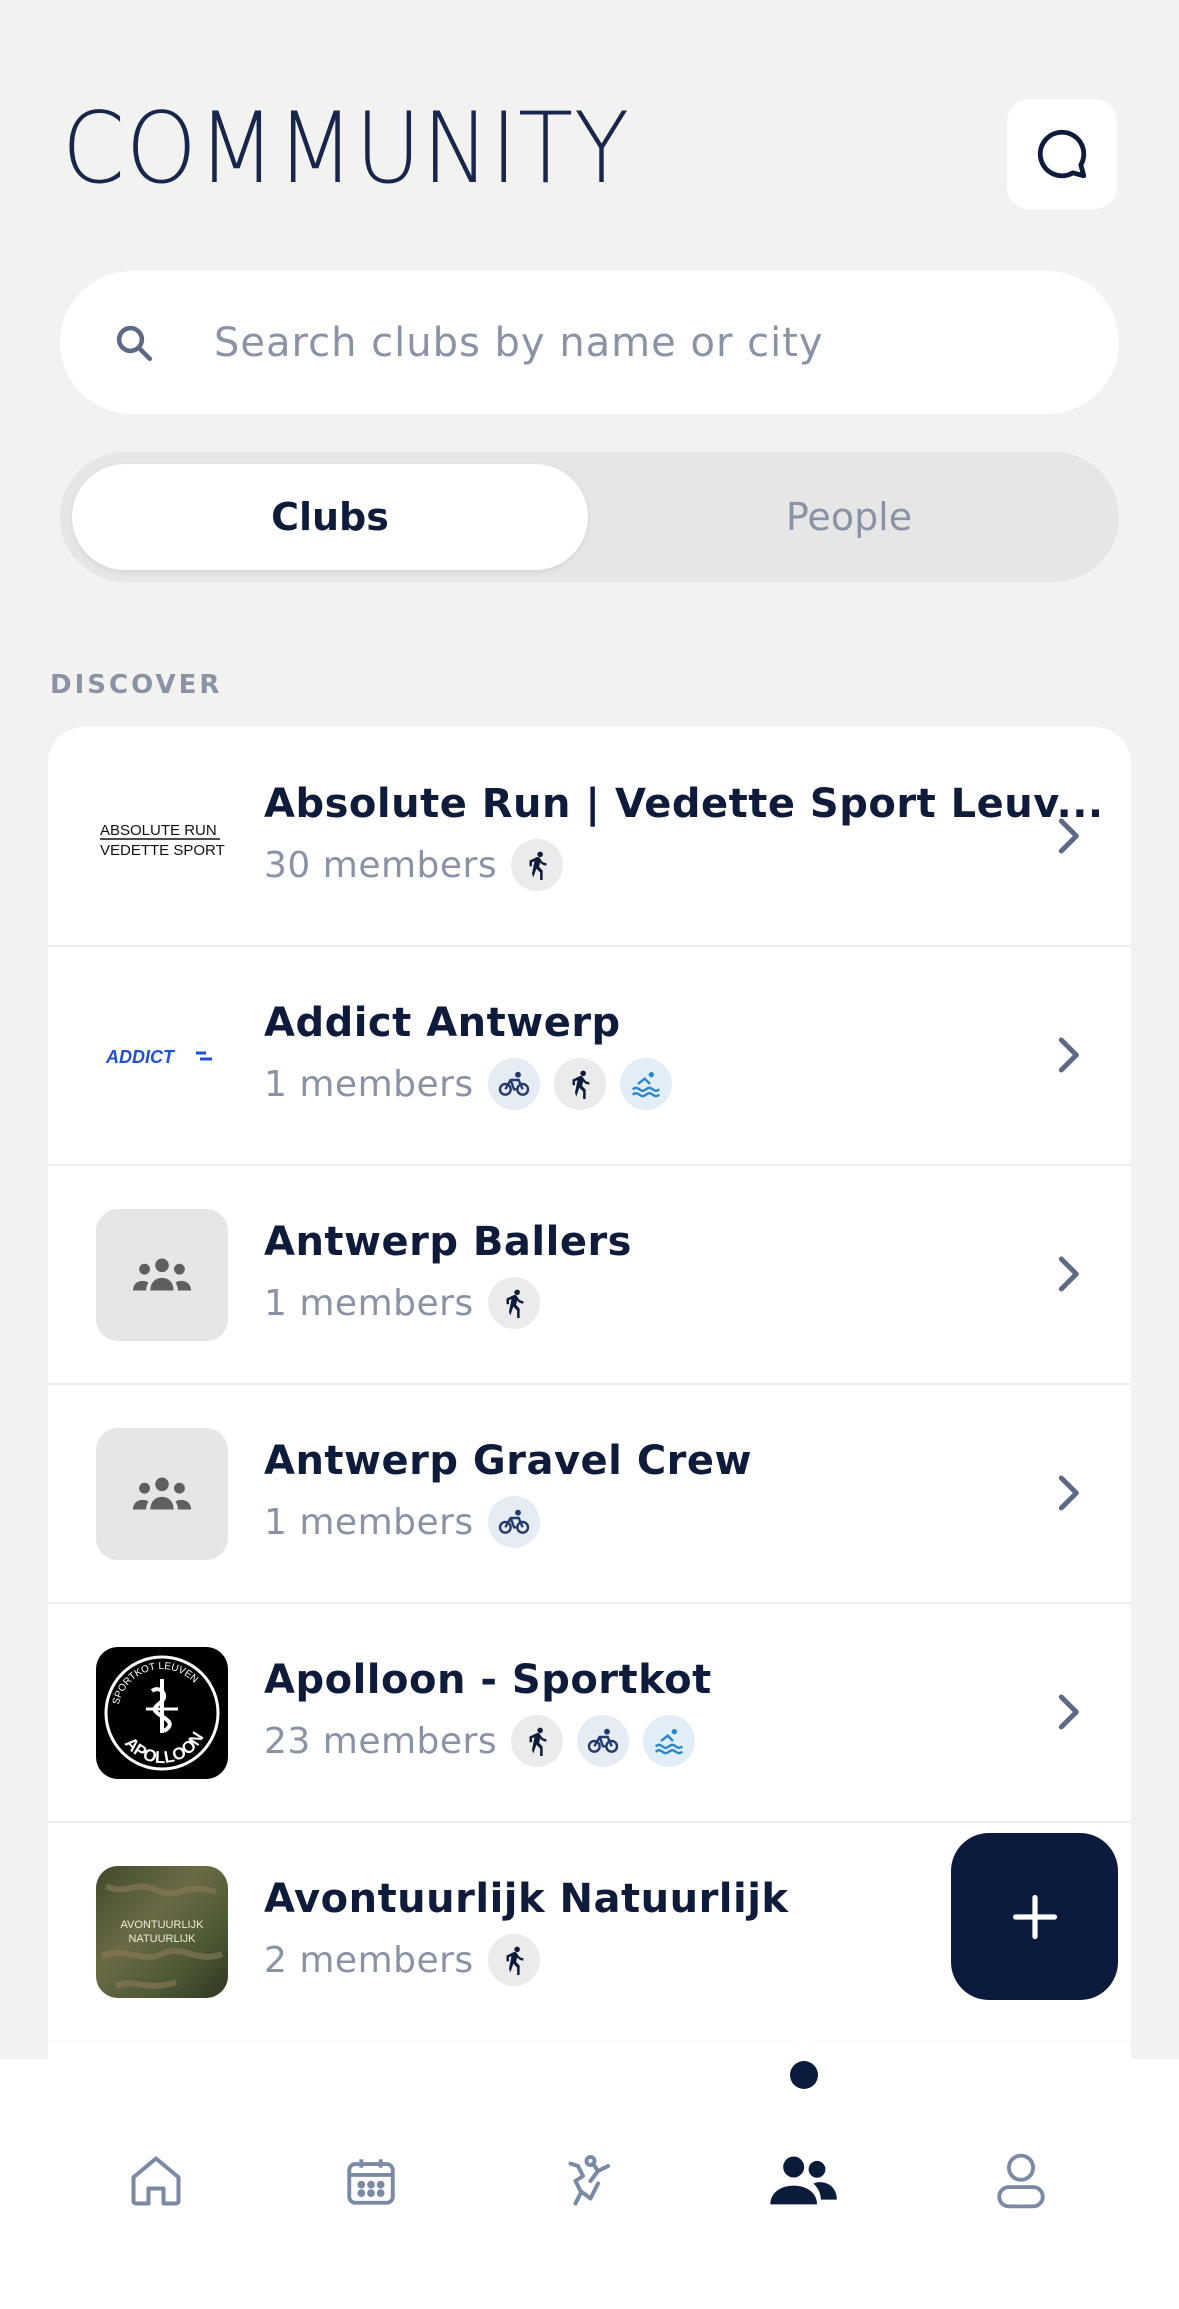  What do you see at coordinates (589, 1056) in the screenshot?
I see `list-item: ADDICT Addict Antwerp 1 members` at bounding box center [589, 1056].